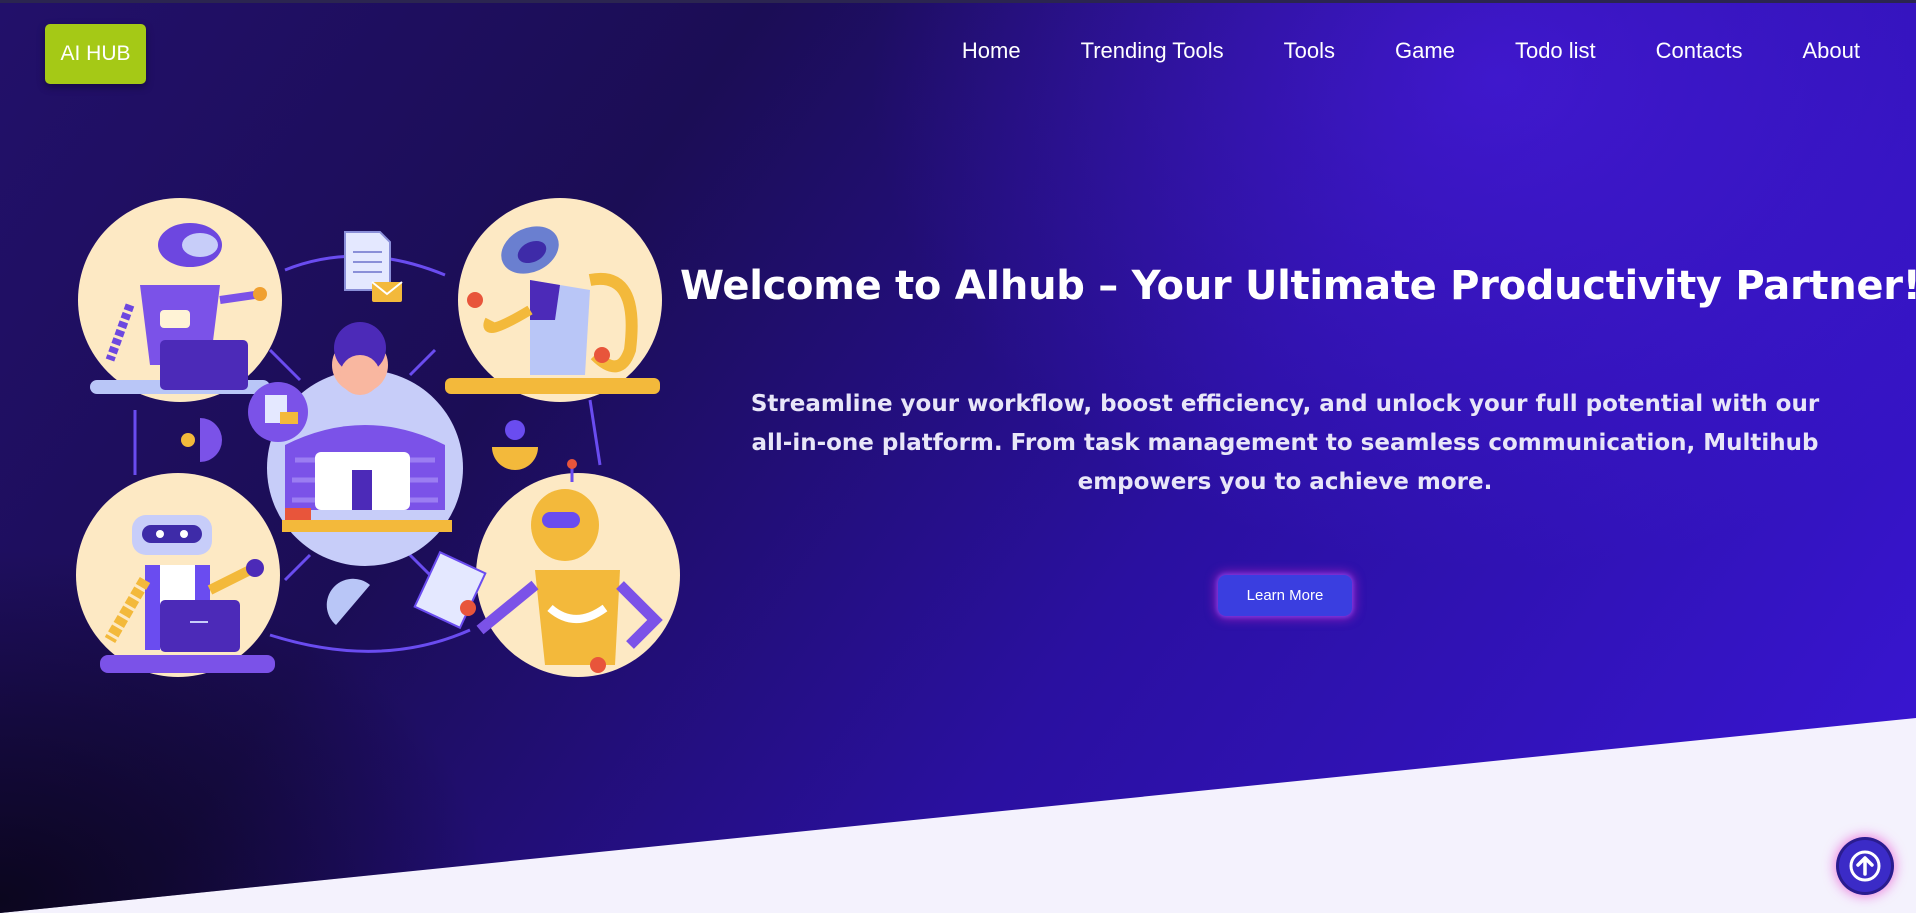 The width and height of the screenshot is (1916, 913). Describe the element at coordinates (991, 51) in the screenshot. I see `nav-home: Home` at that location.